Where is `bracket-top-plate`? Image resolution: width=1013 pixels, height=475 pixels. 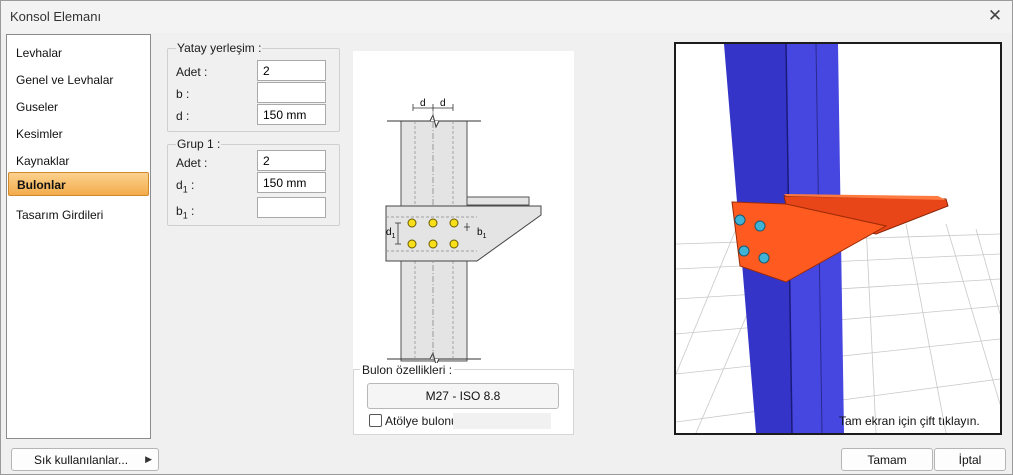 bracket-top-plate is located at coordinates (498, 201).